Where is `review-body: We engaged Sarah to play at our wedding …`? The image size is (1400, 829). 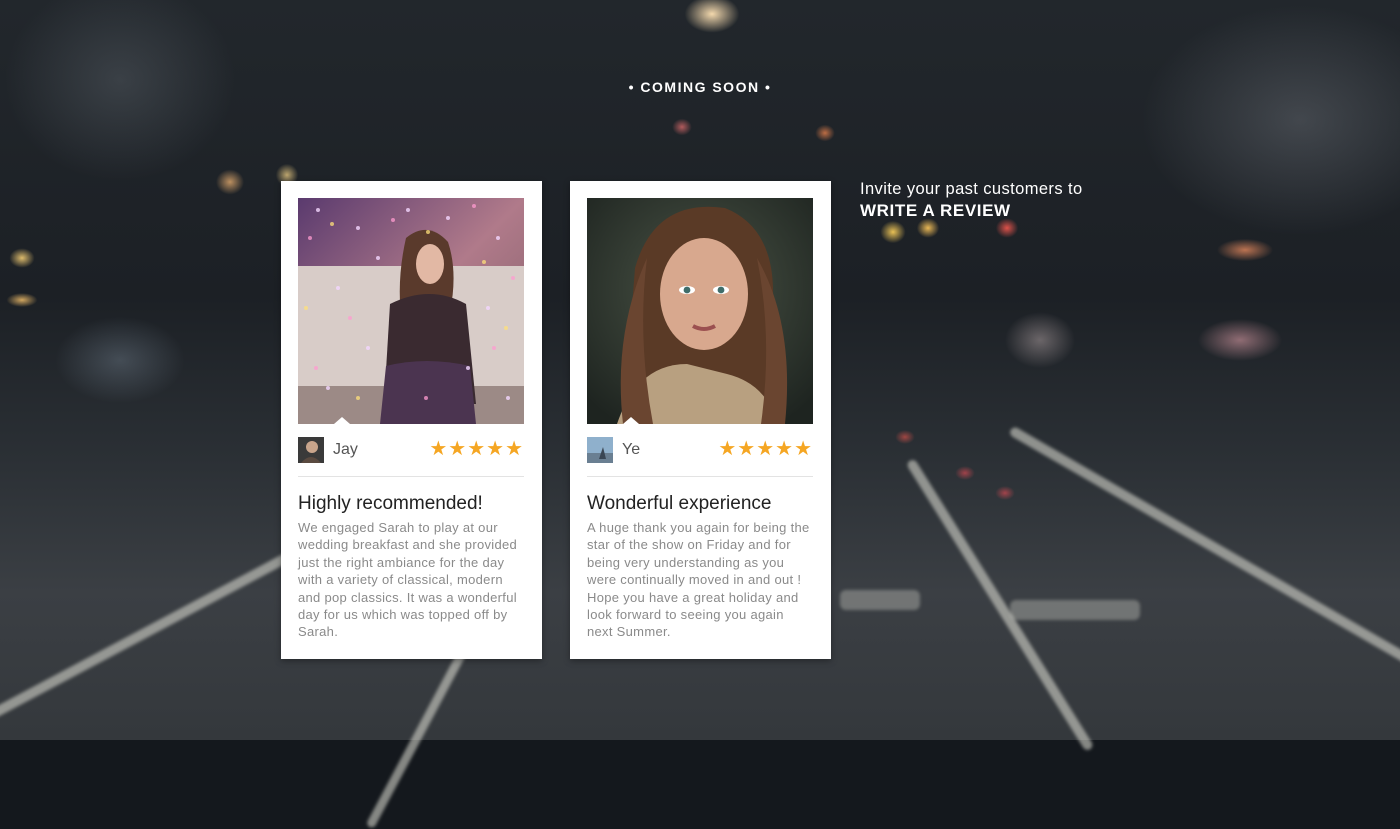 review-body: We engaged Sarah to play at our wedding … is located at coordinates (408, 580).